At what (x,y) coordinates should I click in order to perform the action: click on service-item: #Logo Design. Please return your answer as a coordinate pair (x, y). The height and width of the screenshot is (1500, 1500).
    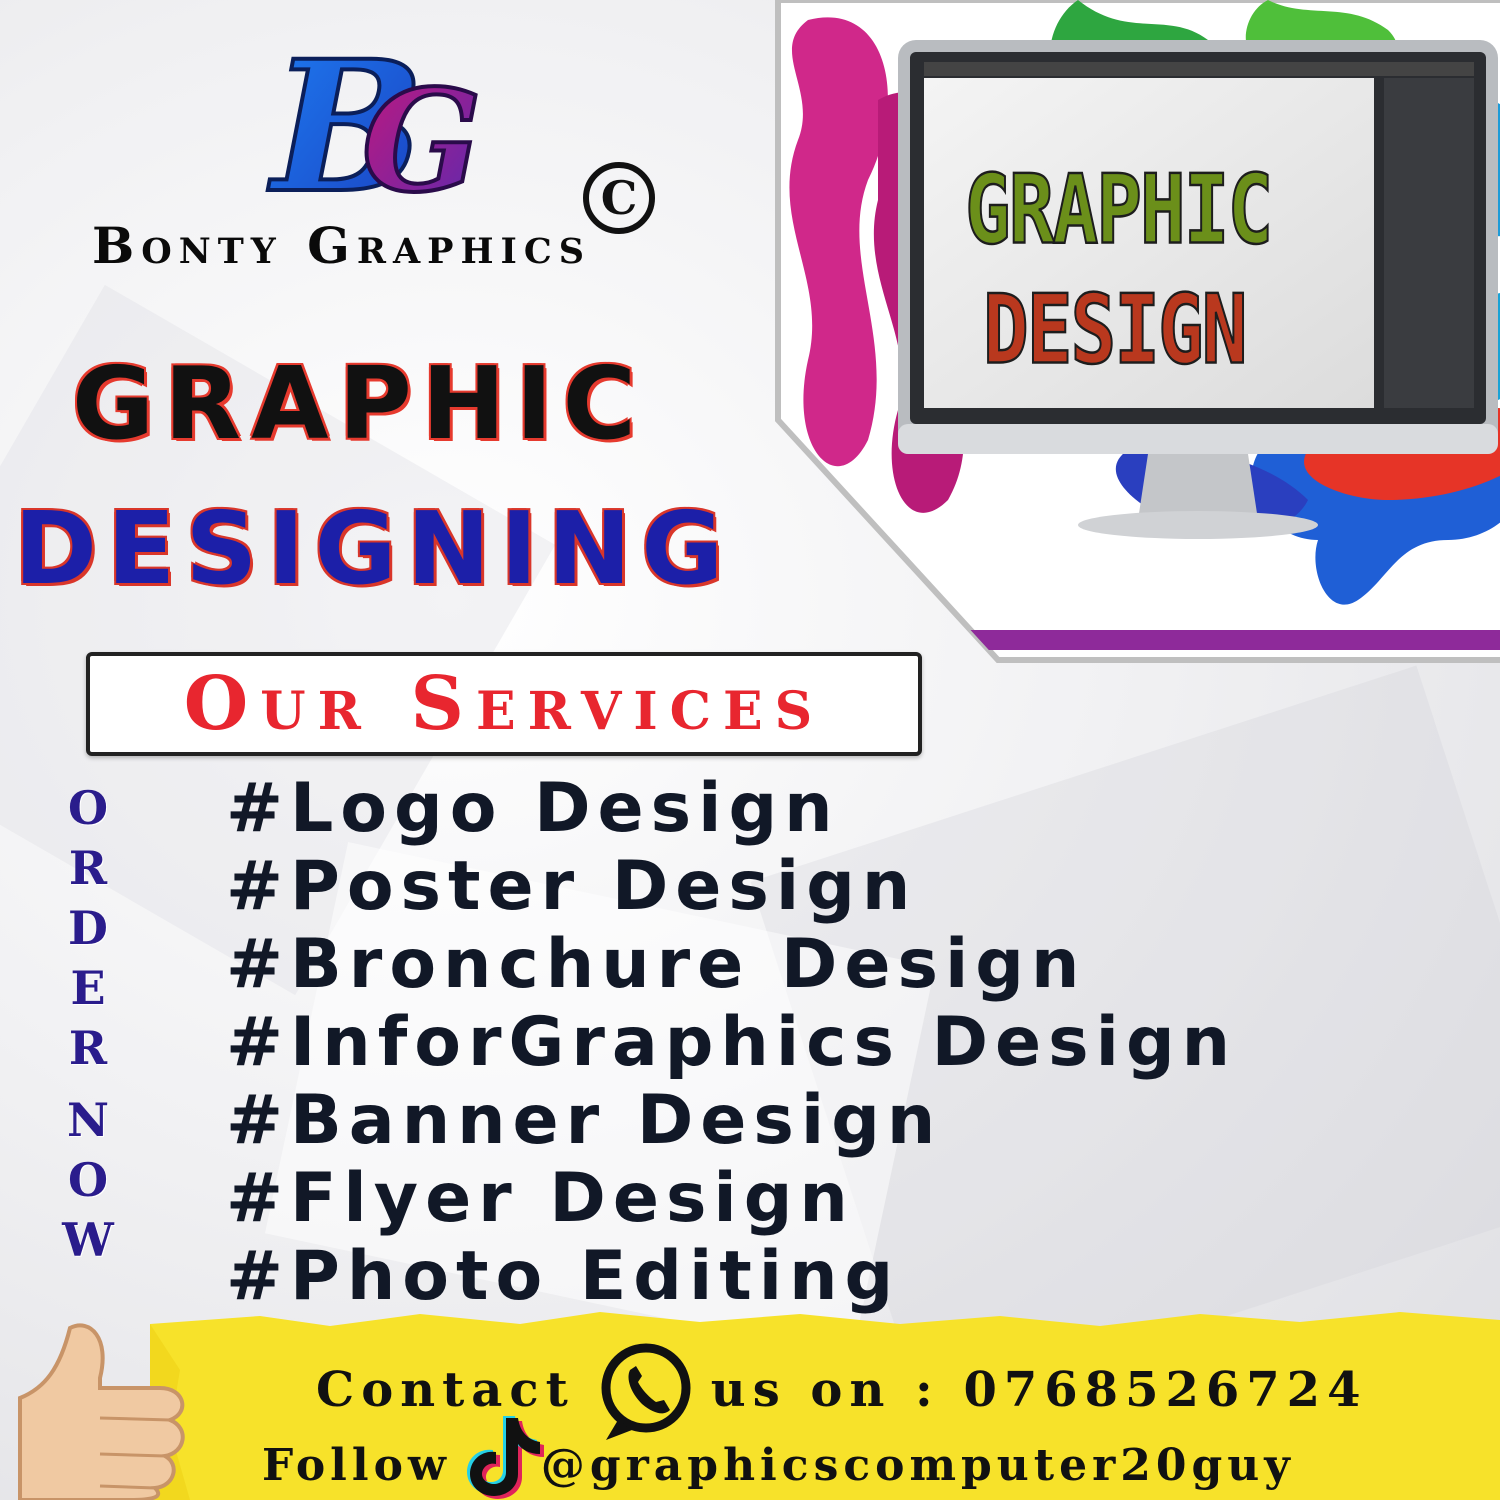
    Looking at the image, I should click on (533, 808).